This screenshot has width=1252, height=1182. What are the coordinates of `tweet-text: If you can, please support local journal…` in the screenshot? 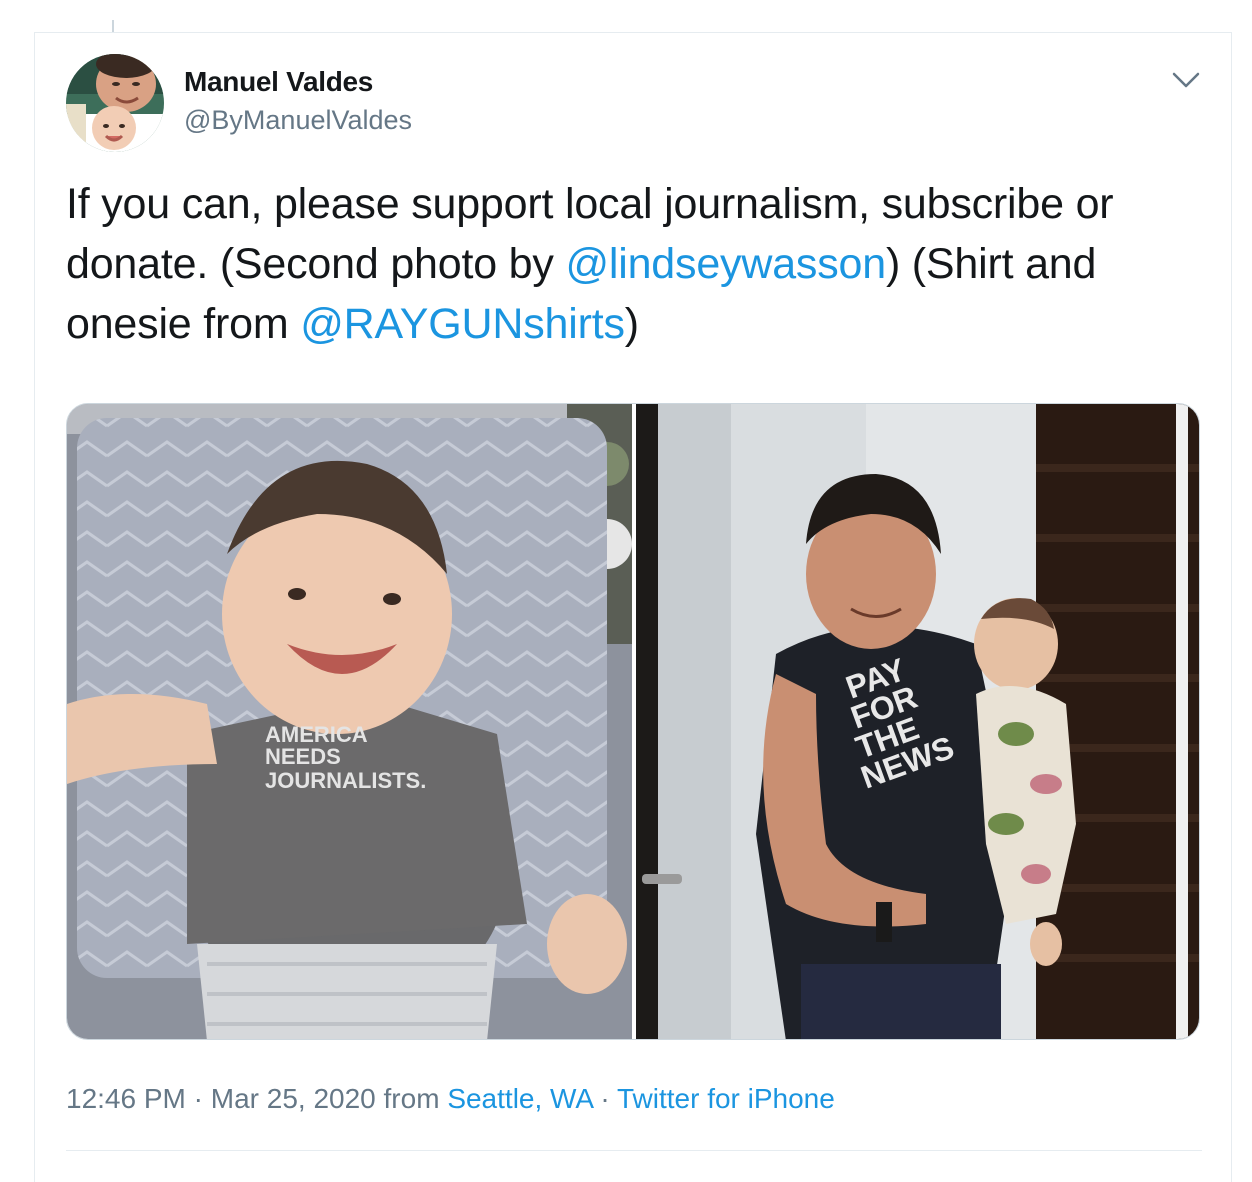 It's located at (641, 264).